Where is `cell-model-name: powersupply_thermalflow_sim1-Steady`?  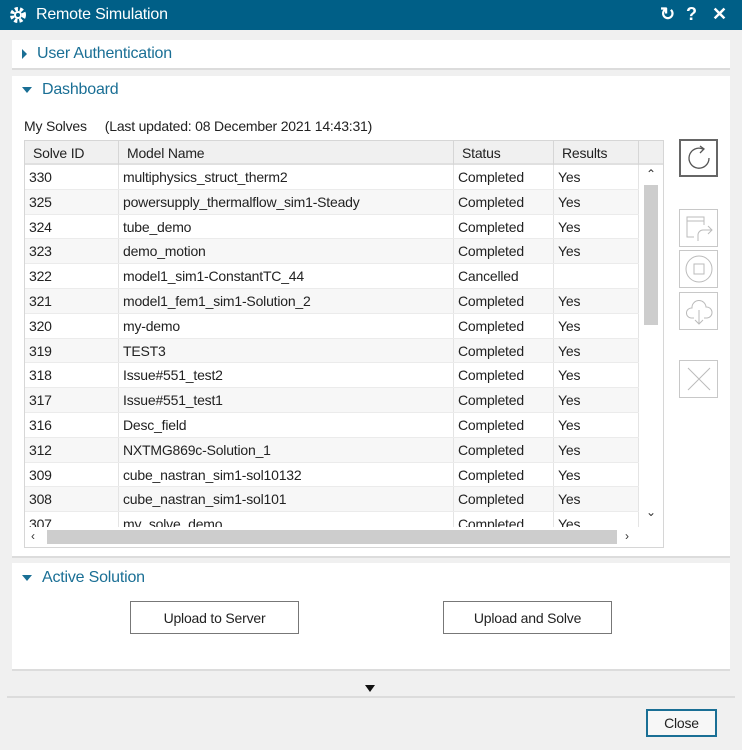 cell-model-name: powersupply_thermalflow_sim1-Steady is located at coordinates (286, 201).